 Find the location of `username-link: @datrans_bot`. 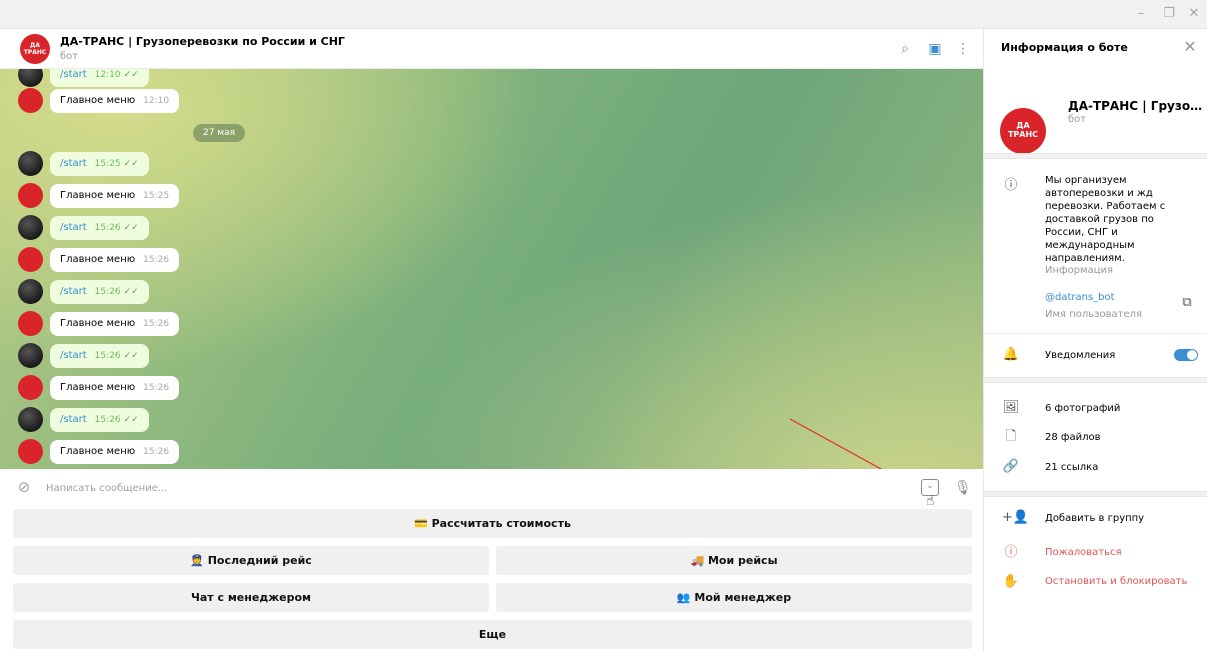

username-link: @datrans_bot is located at coordinates (1080, 297).